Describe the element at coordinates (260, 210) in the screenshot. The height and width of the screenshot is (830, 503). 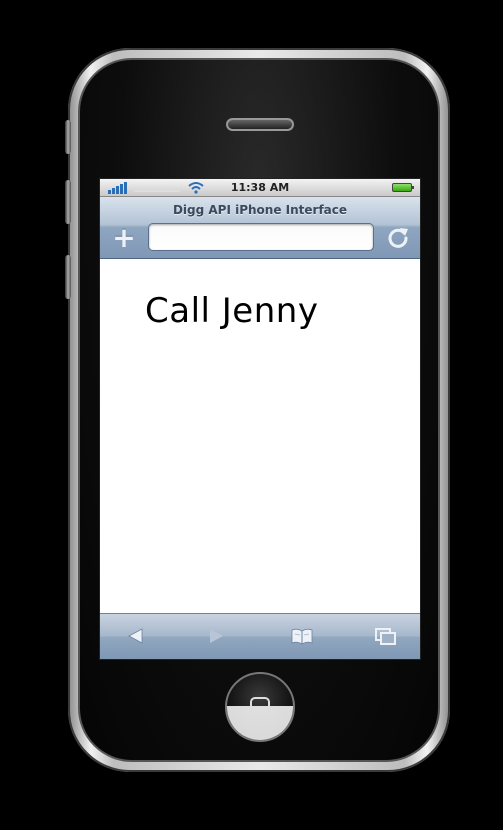
I see `page-title: Digg API iPhone Interface` at that location.